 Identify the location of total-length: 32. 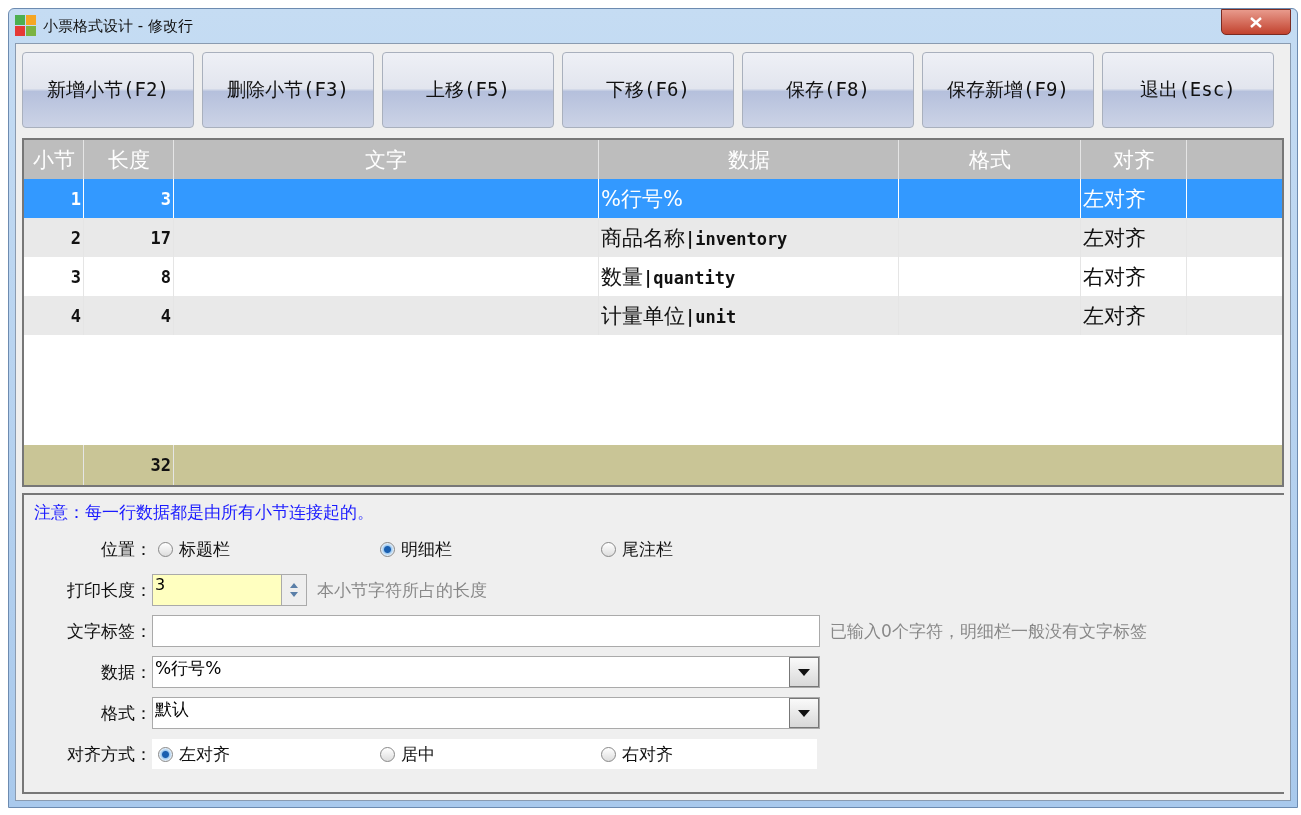
(160, 465).